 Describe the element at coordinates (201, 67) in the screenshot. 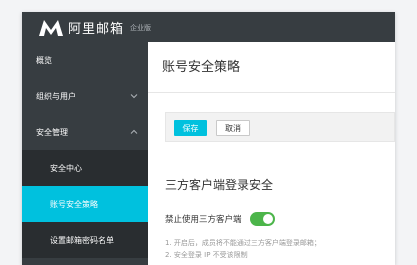

I see `page-title: 账号安全策略` at that location.